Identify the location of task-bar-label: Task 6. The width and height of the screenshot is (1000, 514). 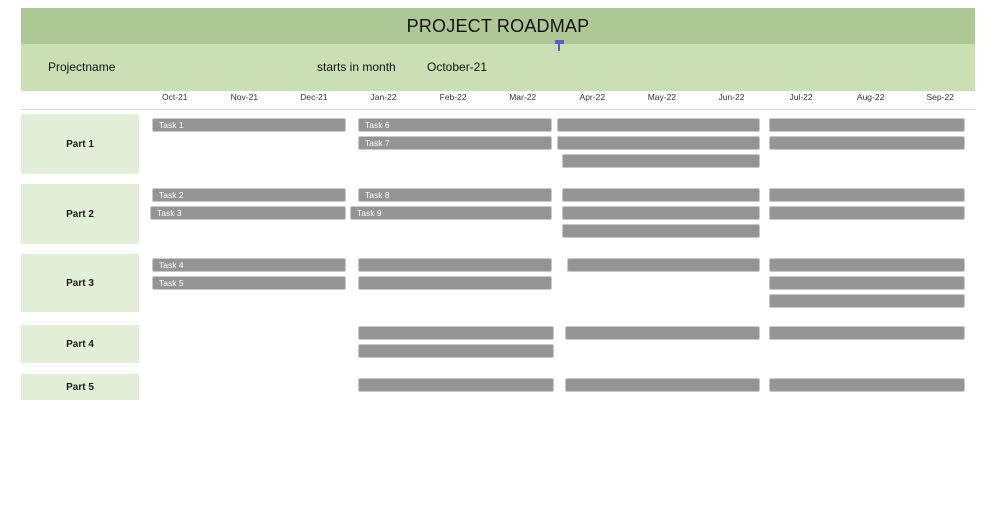
(377, 124).